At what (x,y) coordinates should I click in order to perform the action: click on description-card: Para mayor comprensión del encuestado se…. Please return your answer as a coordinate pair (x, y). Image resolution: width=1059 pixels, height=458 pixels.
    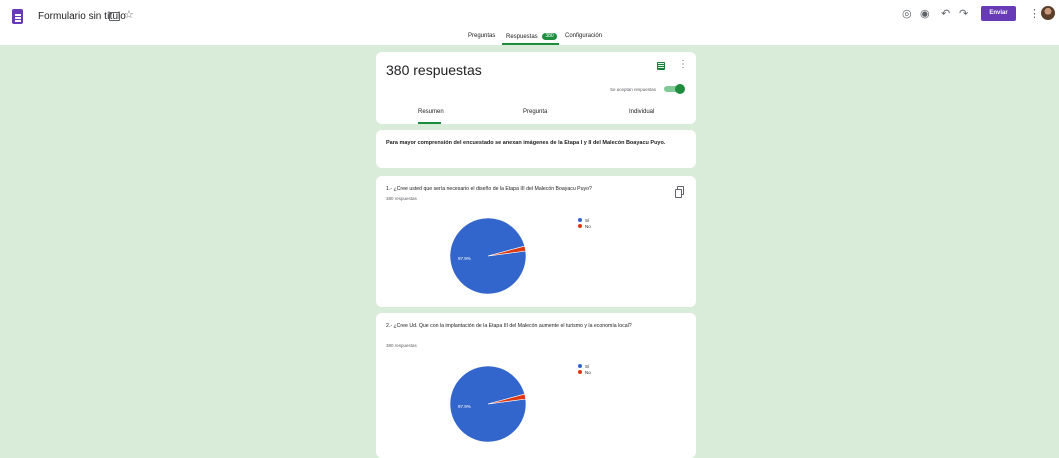
    Looking at the image, I should click on (536, 149).